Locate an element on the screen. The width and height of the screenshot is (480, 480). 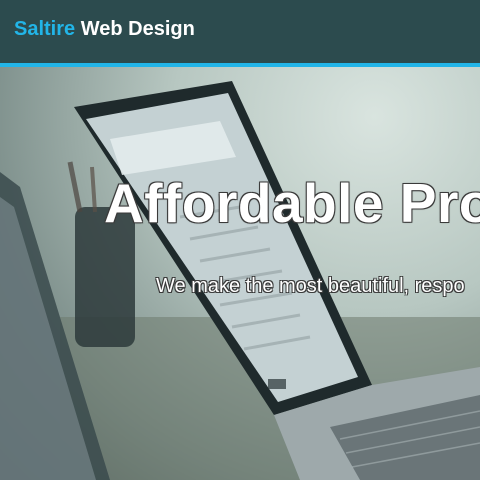
hero-headline: Affordable Pro is located at coordinates (292, 203).